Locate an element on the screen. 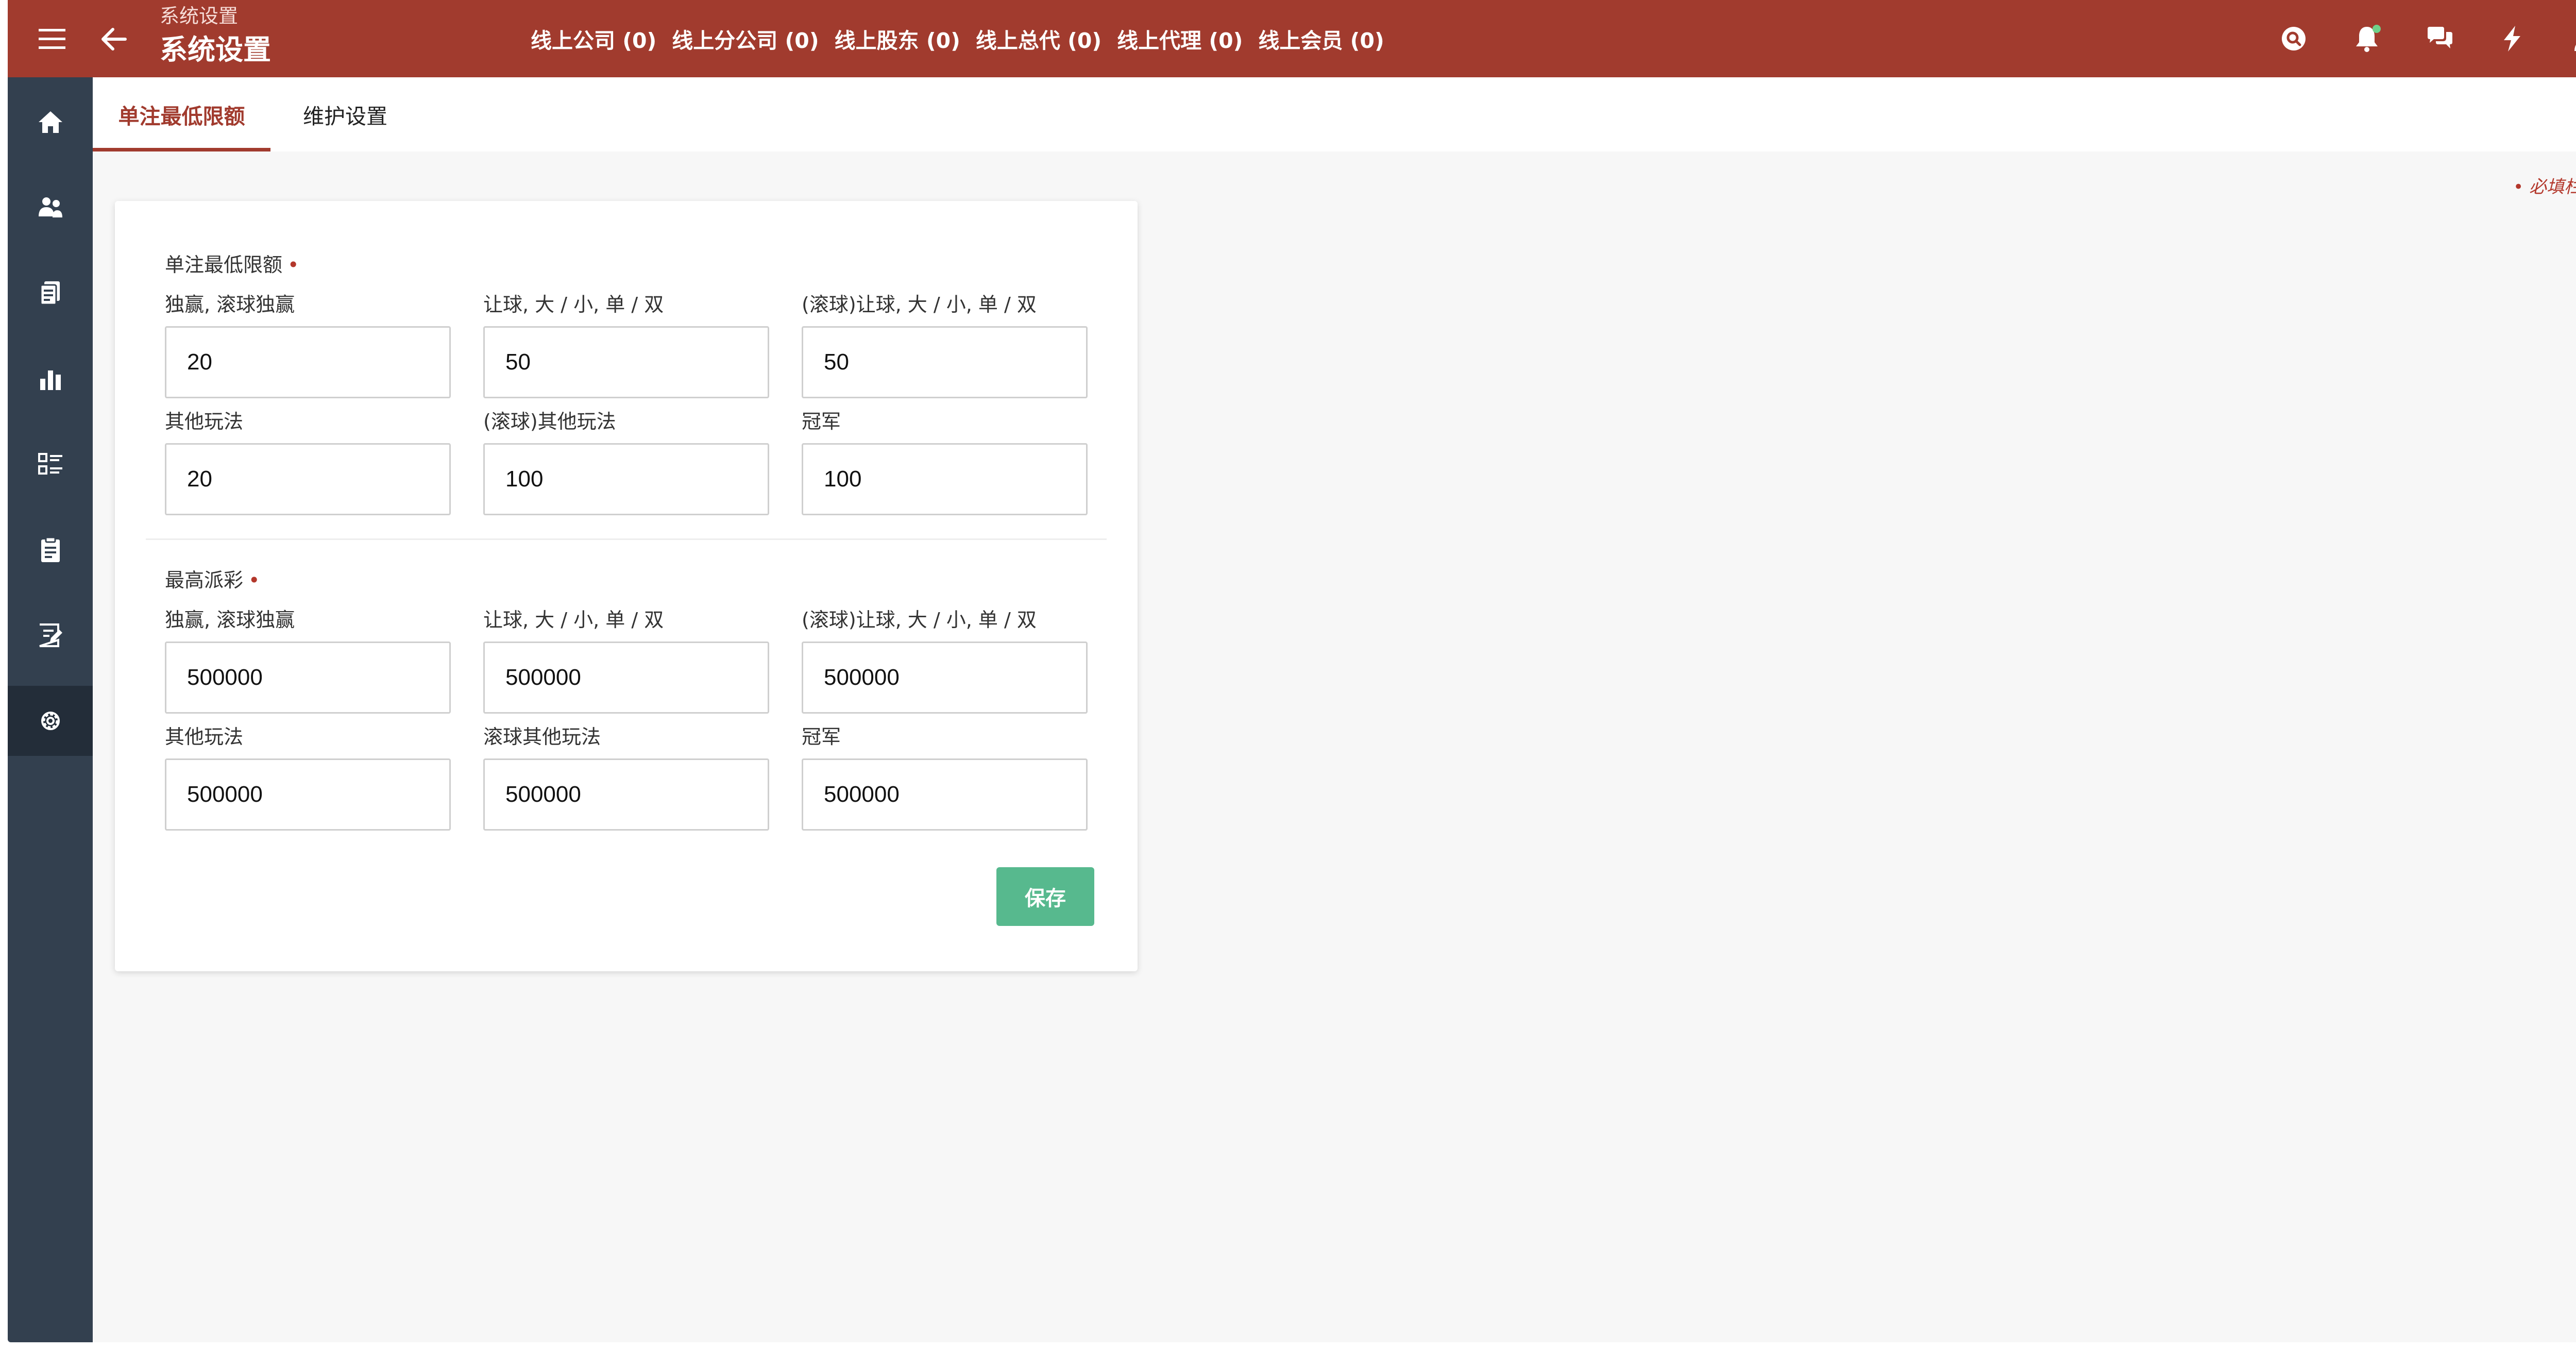 The height and width of the screenshot is (1350, 2576). bar-chart-icon is located at coordinates (51, 378).